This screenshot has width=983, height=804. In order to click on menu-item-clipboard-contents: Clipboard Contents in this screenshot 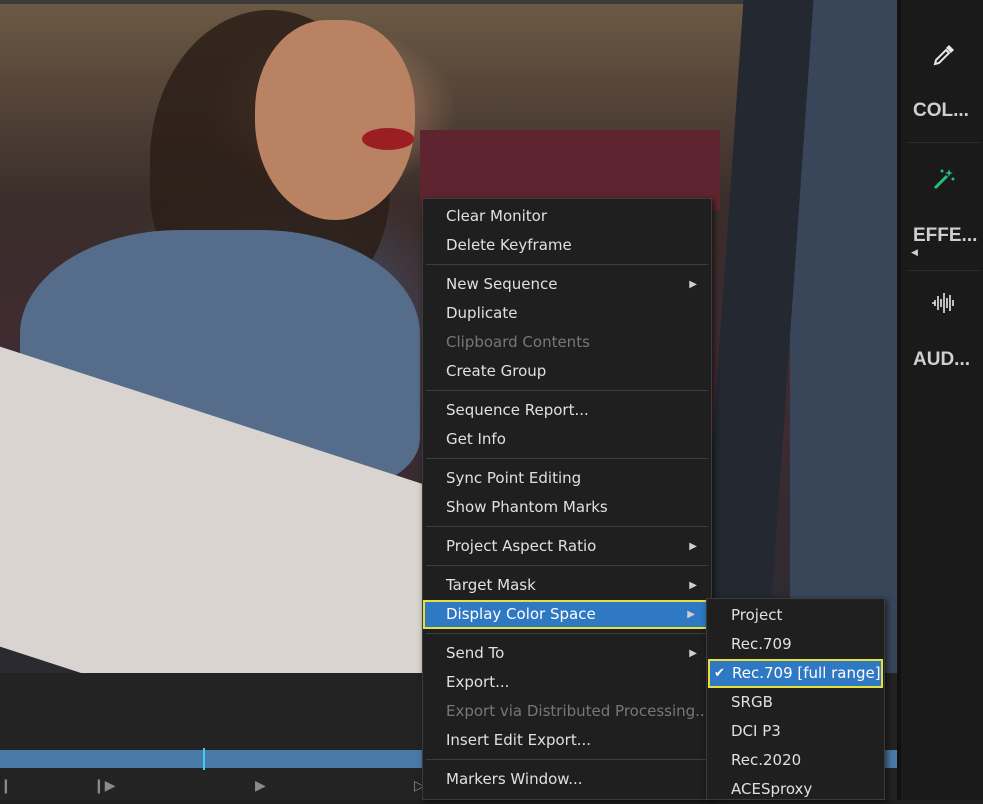, I will do `click(518, 342)`.